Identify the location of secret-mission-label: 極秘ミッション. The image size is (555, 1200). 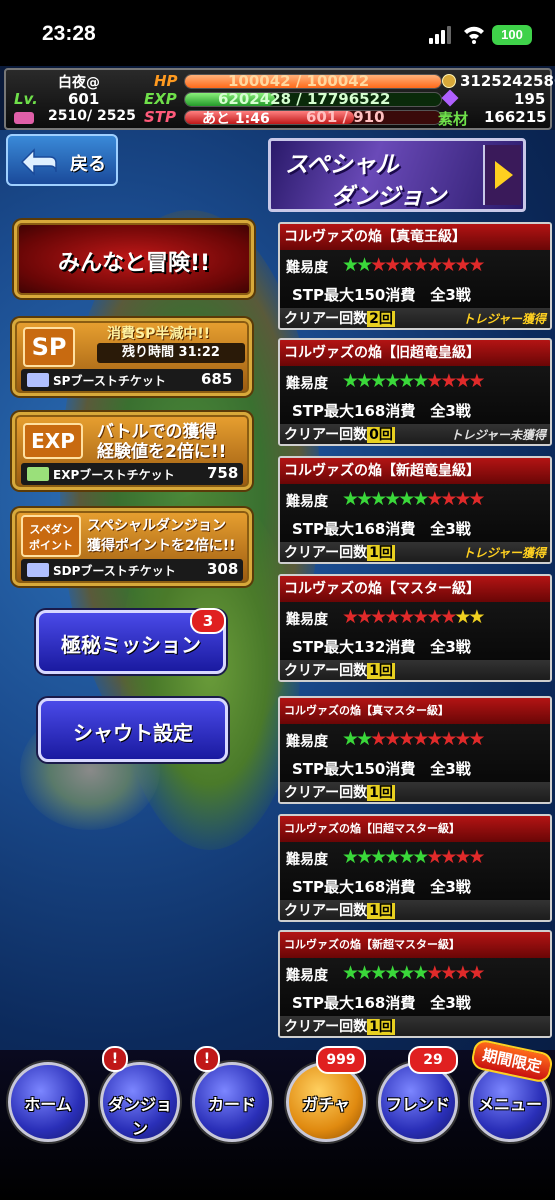
(131, 645).